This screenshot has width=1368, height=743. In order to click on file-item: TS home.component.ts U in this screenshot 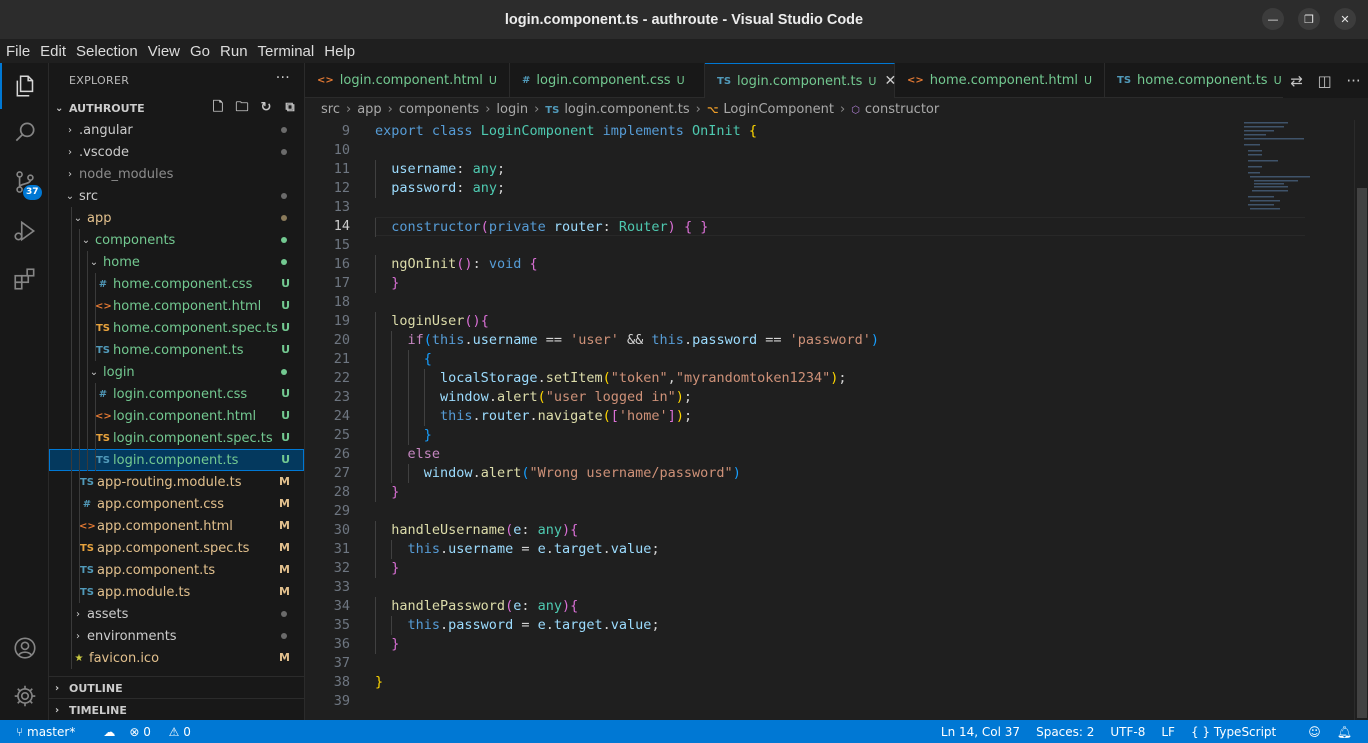, I will do `click(176, 350)`.